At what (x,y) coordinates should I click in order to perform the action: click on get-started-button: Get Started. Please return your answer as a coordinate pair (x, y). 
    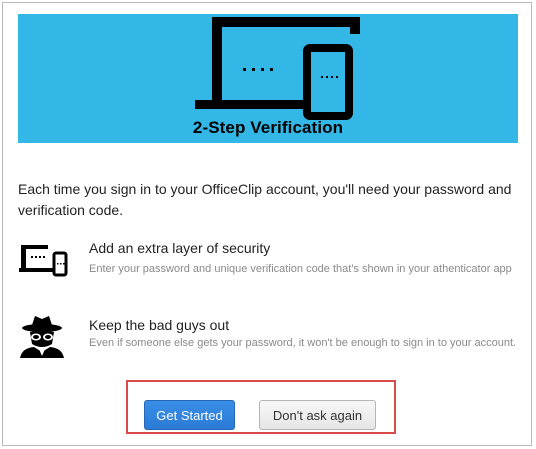
    Looking at the image, I should click on (189, 415).